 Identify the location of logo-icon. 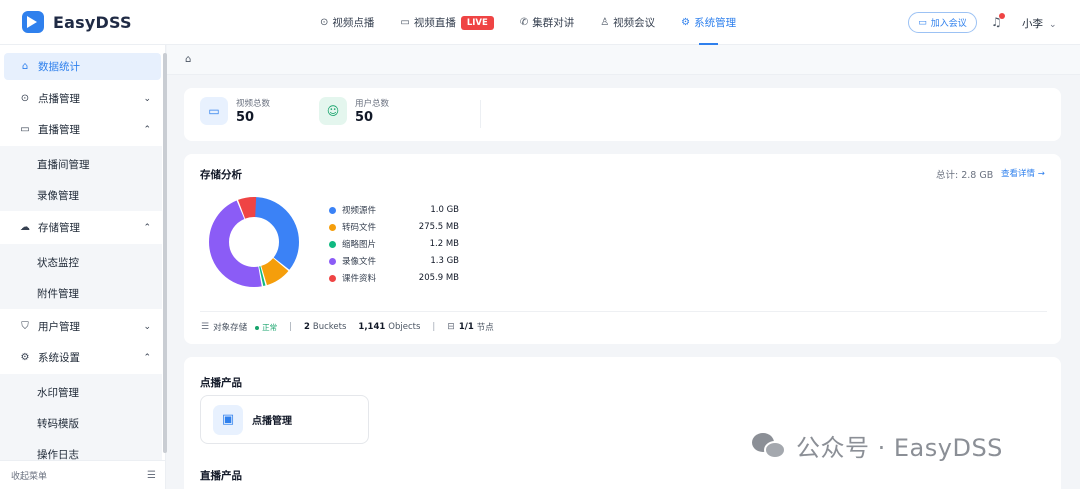
(33, 22).